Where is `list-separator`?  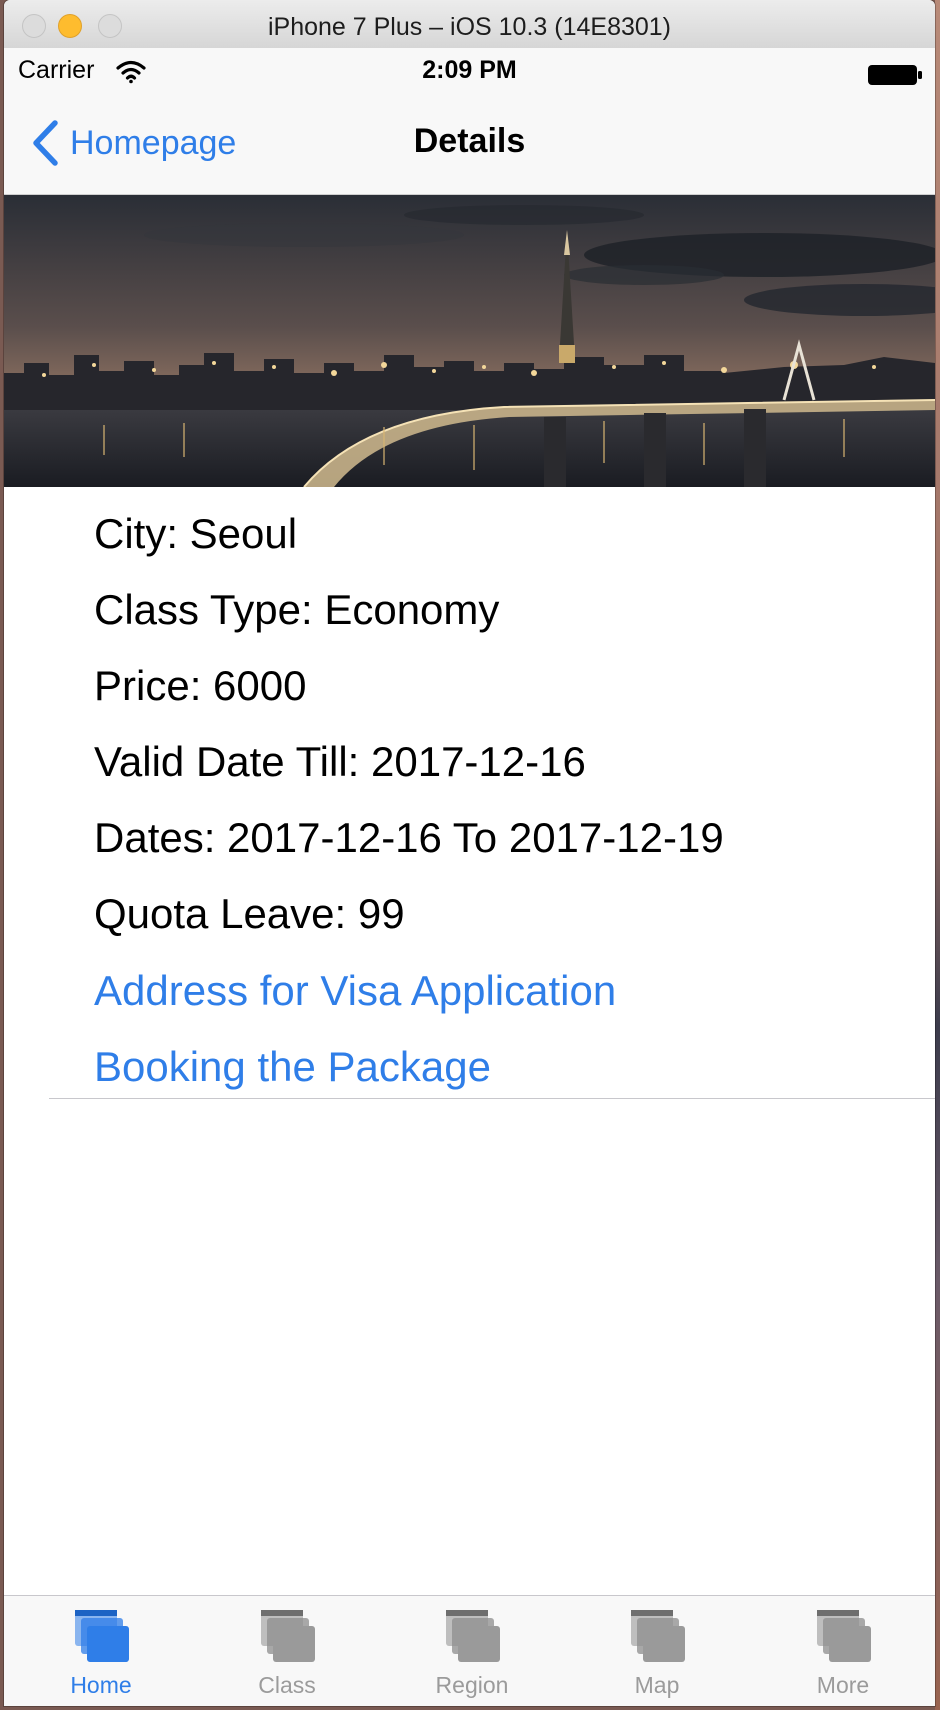
list-separator is located at coordinates (492, 1098).